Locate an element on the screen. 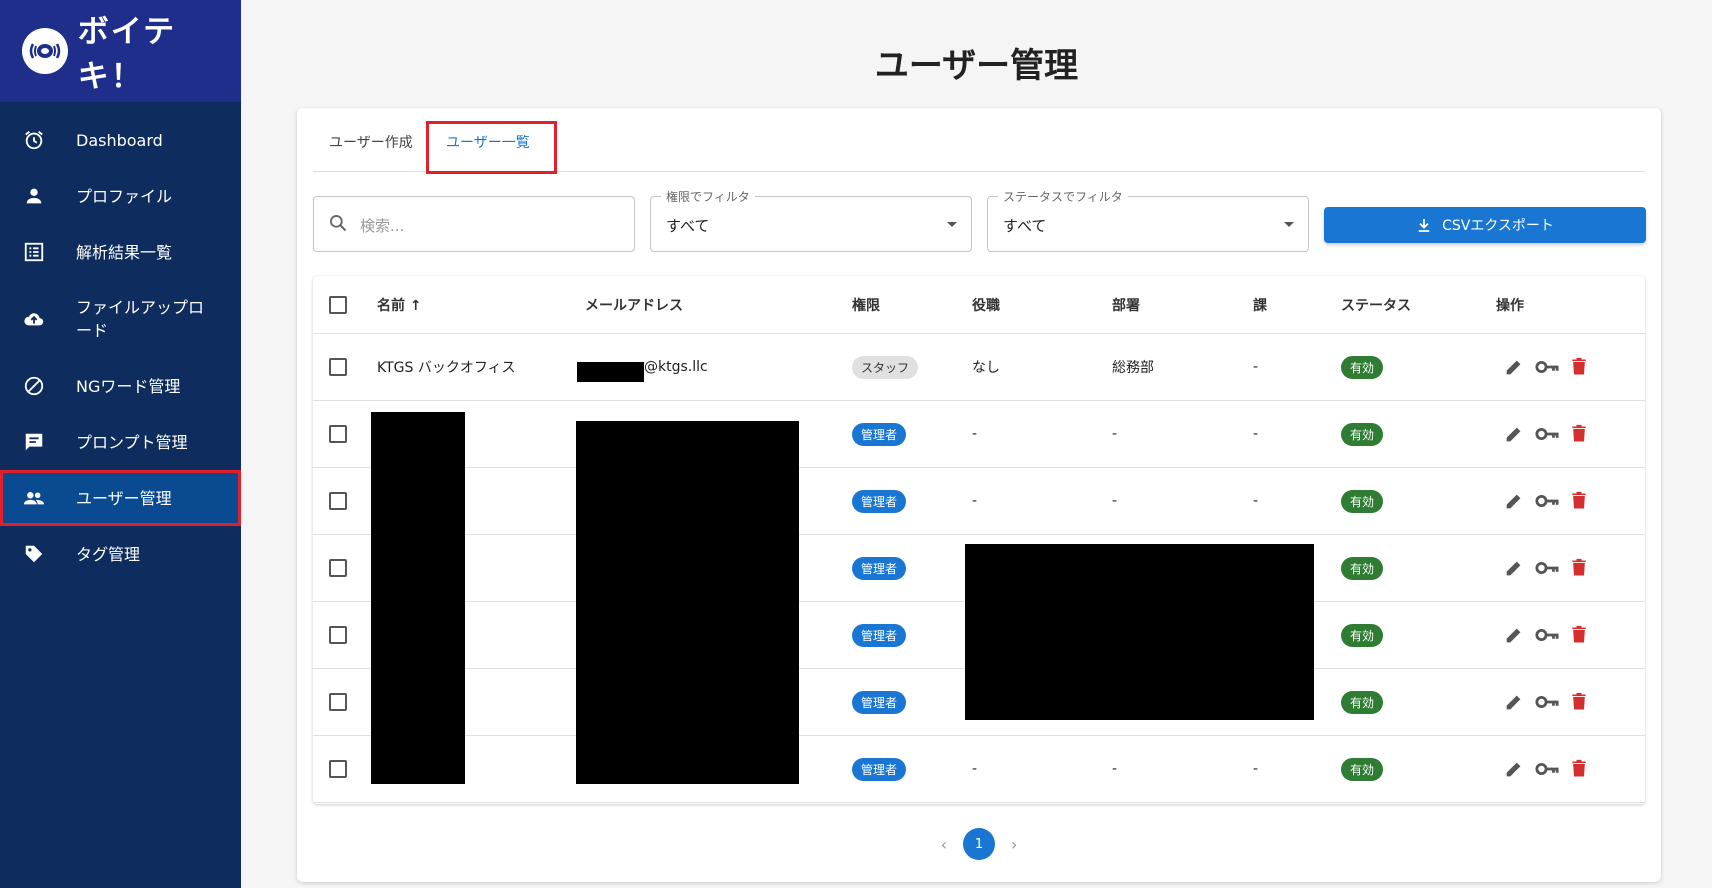  chat-icon is located at coordinates (34, 442).